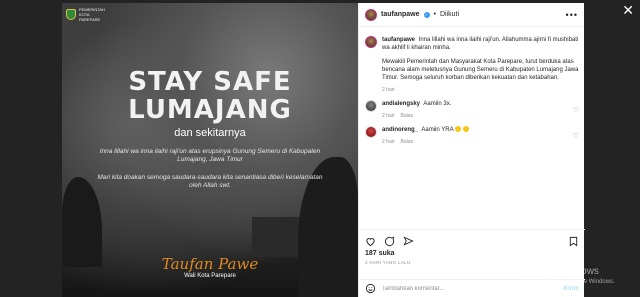  I want to click on logo-text: PEMERINTAH KOTA PAREPARE, so click(92, 14).